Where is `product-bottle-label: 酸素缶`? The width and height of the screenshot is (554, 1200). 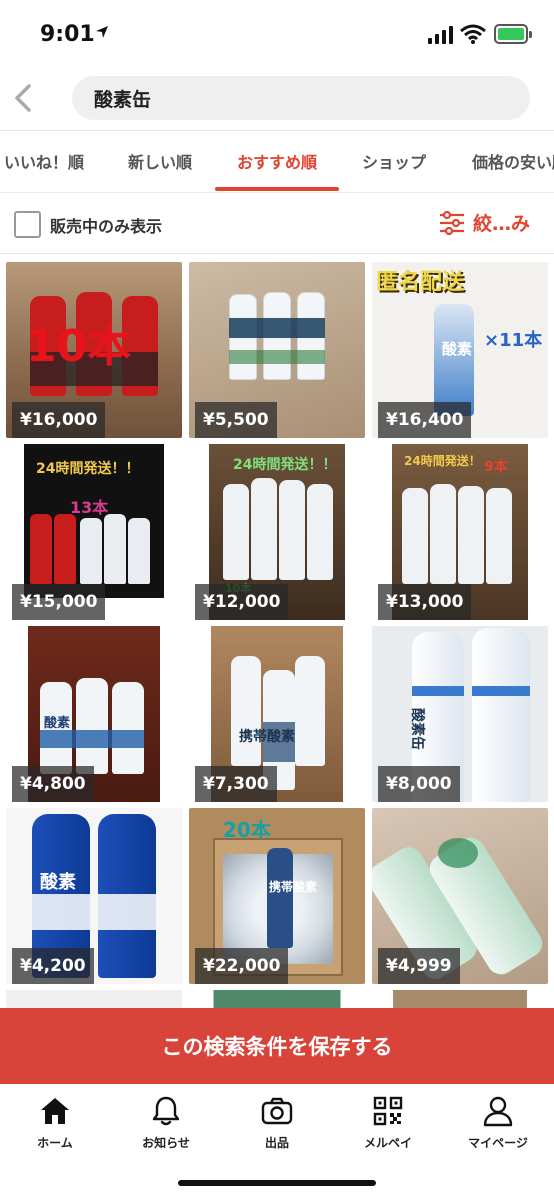
product-bottle-label: 酸素缶 is located at coordinates (417, 729).